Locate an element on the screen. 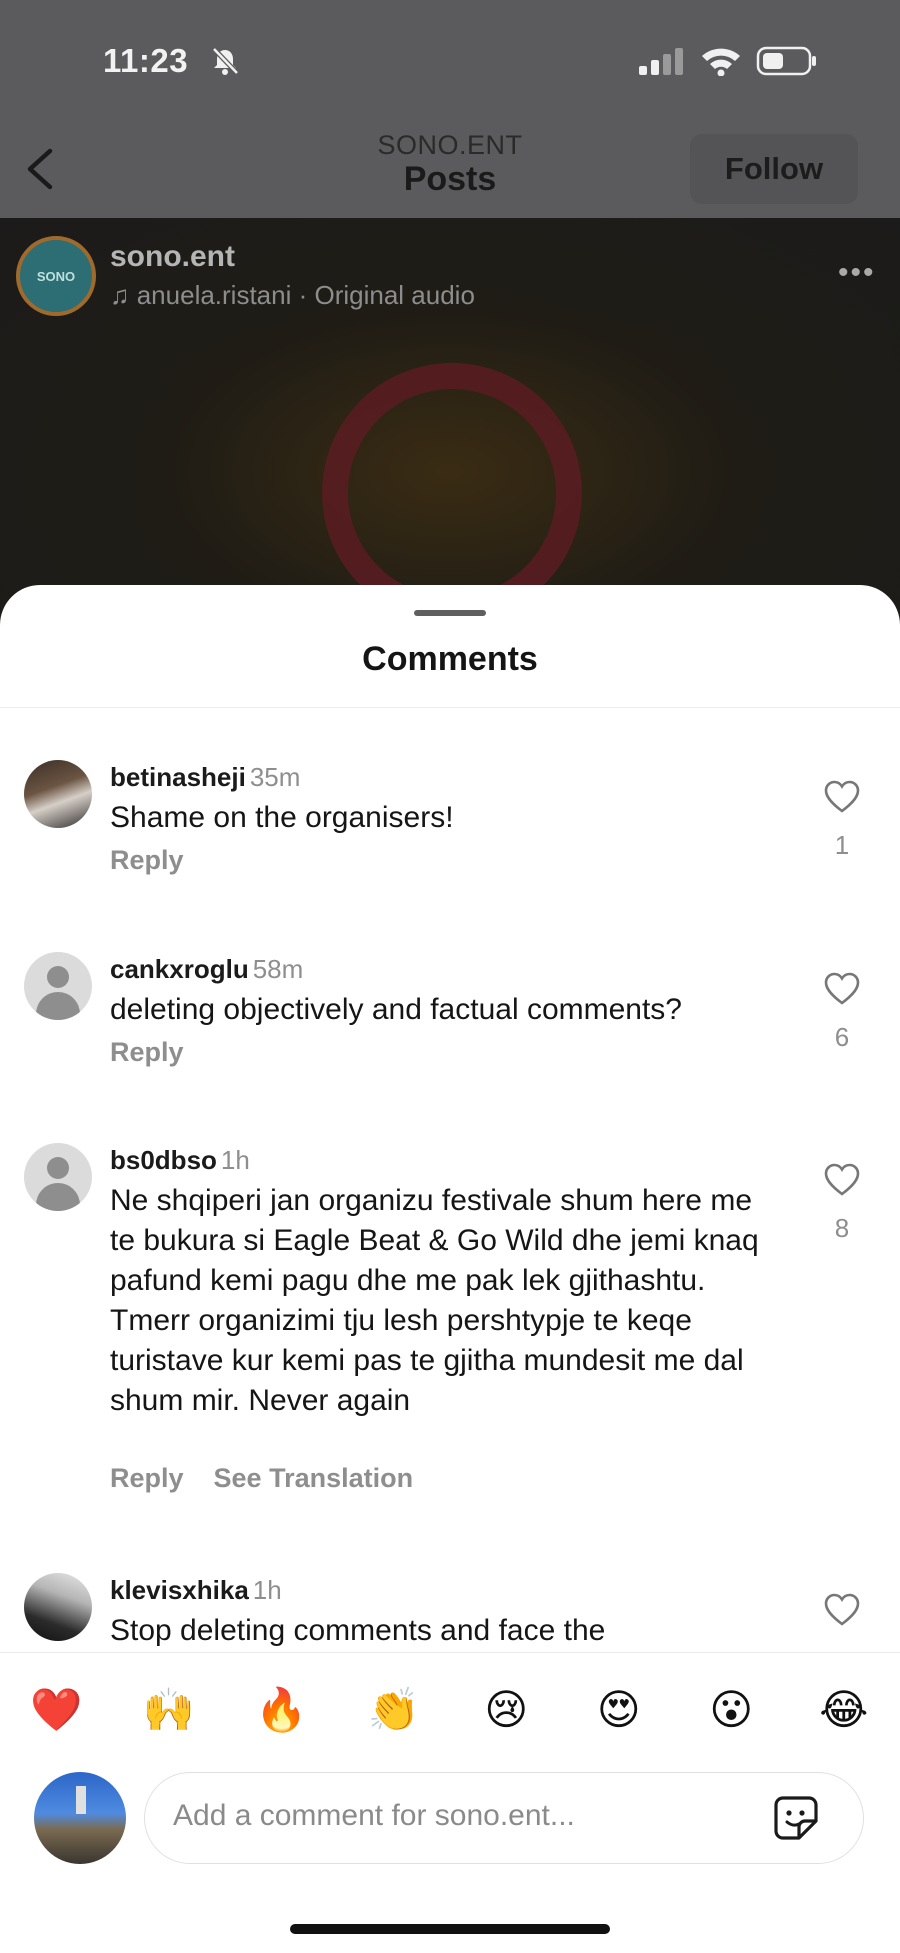  wifi-icon is located at coordinates (721, 62).